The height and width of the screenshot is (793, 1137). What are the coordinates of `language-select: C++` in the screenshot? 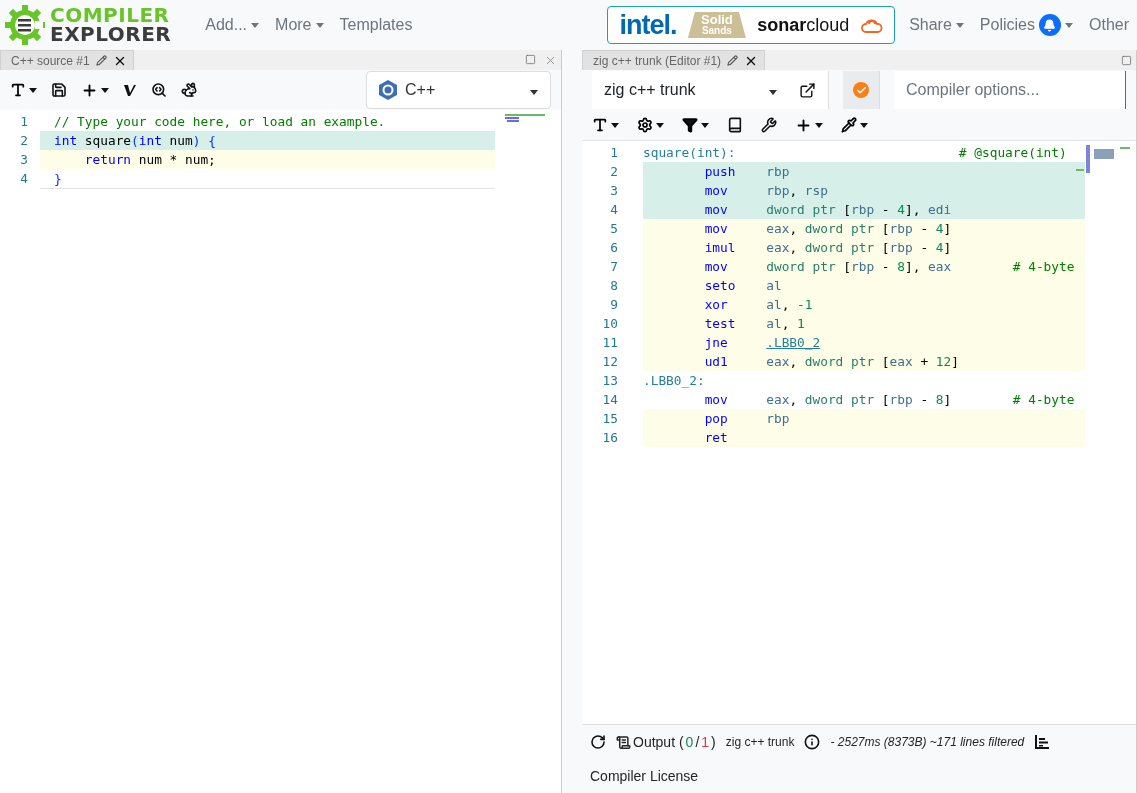 It's located at (458, 90).